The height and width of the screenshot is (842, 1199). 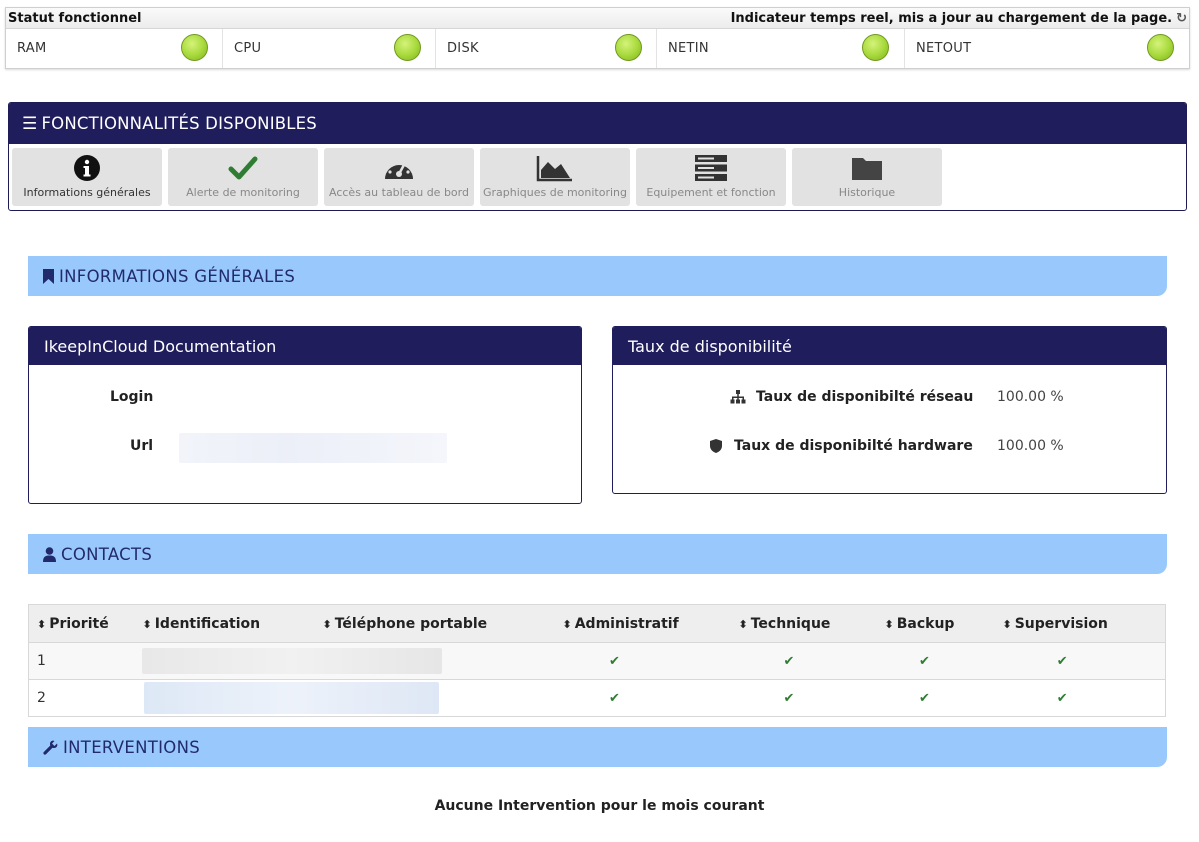 I want to click on column-header-supervision: ⬍ Supervision, so click(x=1084, y=623).